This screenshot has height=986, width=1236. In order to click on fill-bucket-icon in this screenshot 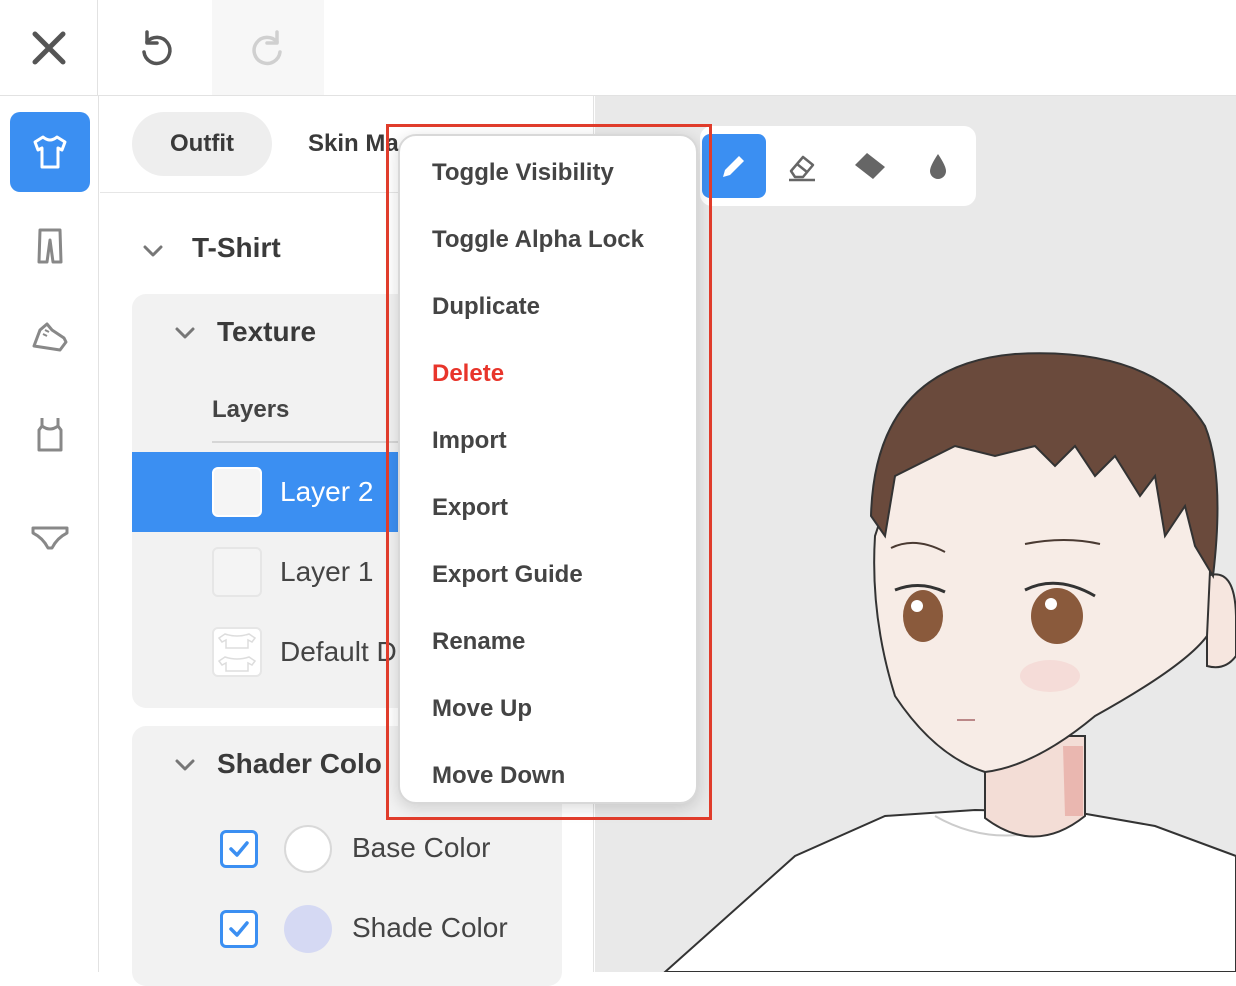, I will do `click(870, 166)`.